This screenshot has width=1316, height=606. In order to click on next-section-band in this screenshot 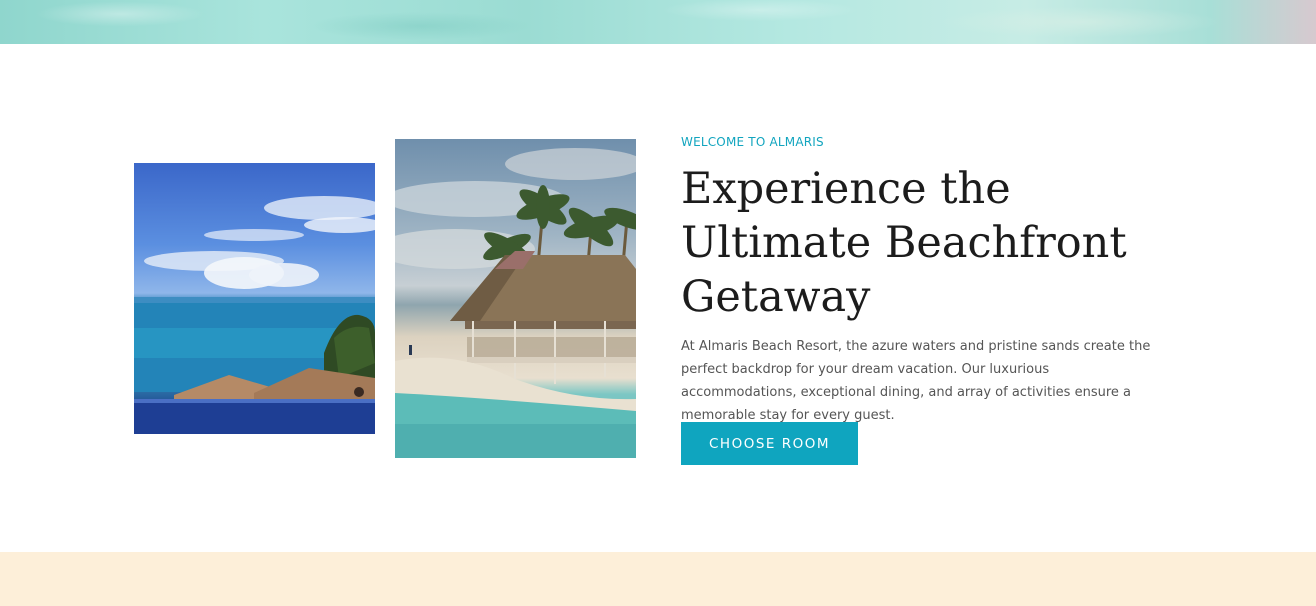, I will do `click(658, 579)`.